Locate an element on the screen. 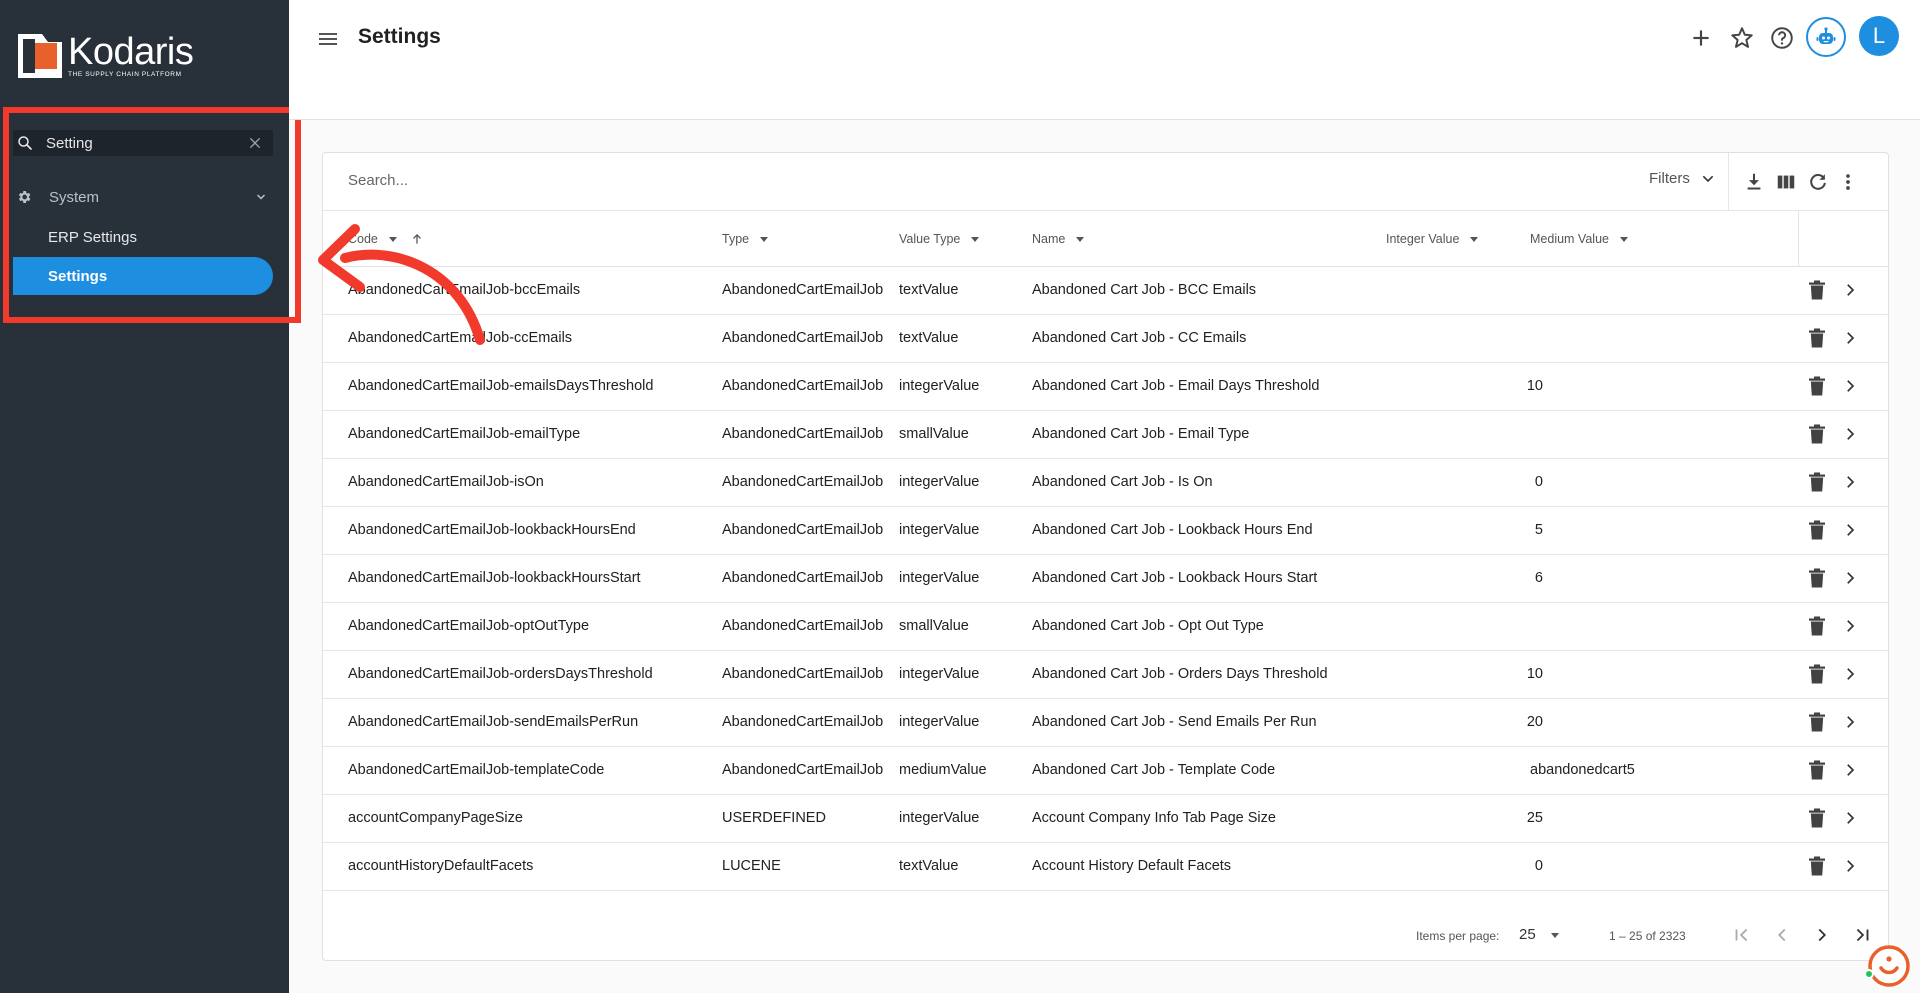 Image resolution: width=1920 pixels, height=993 pixels. cell-integer-value: 10 is located at coordinates (1534, 386).